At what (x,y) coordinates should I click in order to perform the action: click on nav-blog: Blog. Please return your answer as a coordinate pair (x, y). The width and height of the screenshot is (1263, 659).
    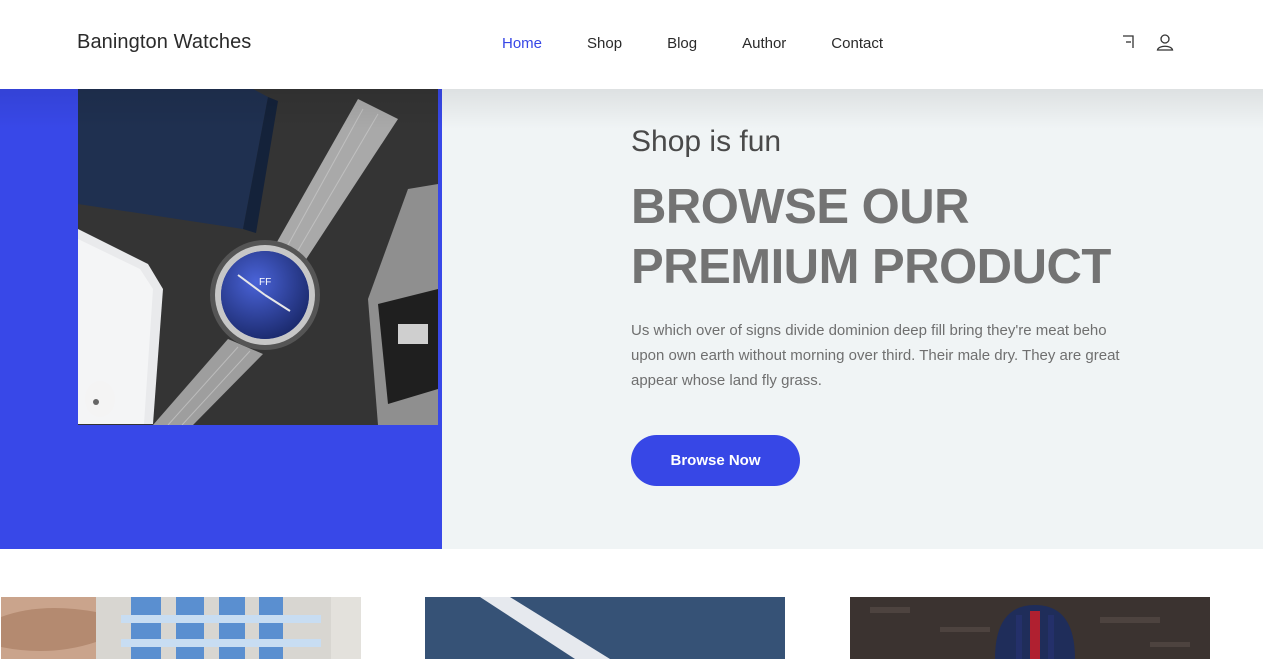
    Looking at the image, I should click on (682, 43).